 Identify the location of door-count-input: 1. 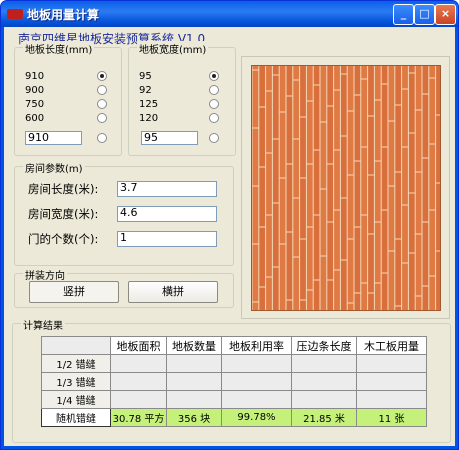
(167, 239).